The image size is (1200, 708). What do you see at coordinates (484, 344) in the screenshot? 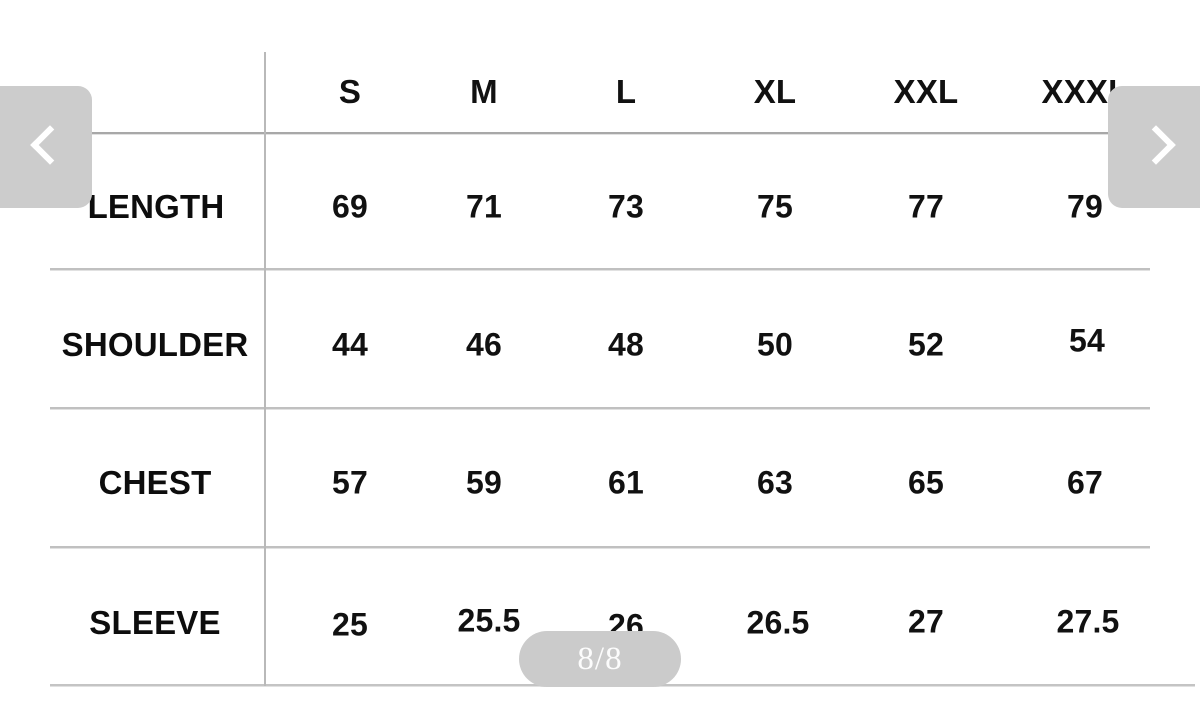
I see `cell-shoulder-m: 46` at bounding box center [484, 344].